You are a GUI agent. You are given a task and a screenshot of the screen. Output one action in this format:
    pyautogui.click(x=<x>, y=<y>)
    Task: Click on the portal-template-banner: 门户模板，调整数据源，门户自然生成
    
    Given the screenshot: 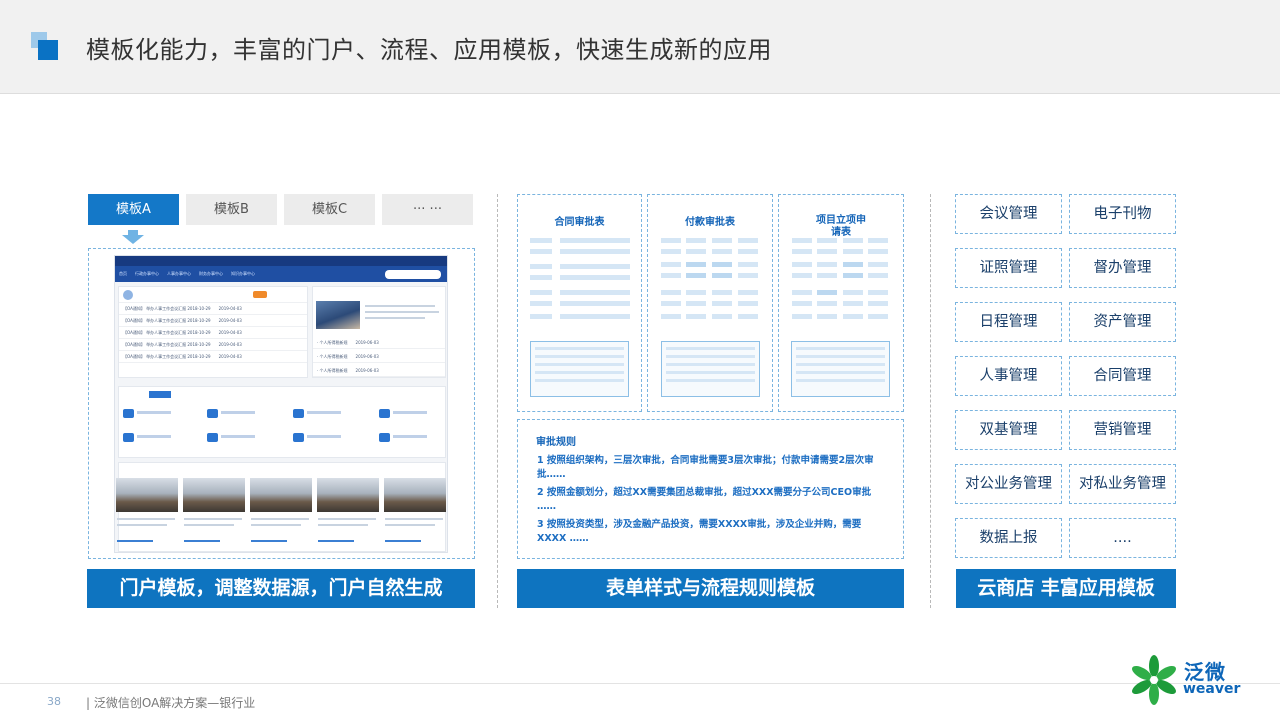 What is the action you would take?
    pyautogui.click(x=281, y=588)
    